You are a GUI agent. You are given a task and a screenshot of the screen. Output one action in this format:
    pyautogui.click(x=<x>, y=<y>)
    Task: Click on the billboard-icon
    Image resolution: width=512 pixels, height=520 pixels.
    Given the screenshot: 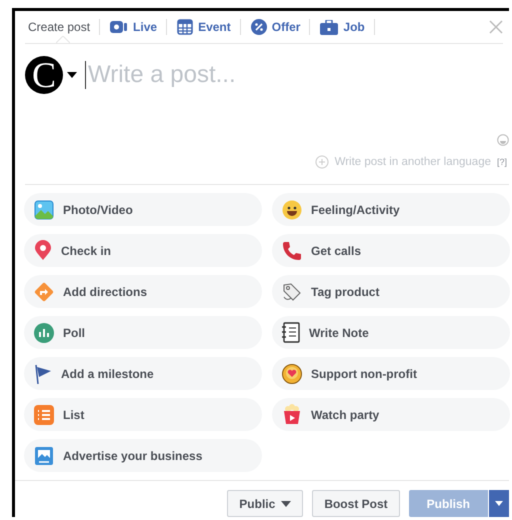 What is the action you would take?
    pyautogui.click(x=44, y=456)
    